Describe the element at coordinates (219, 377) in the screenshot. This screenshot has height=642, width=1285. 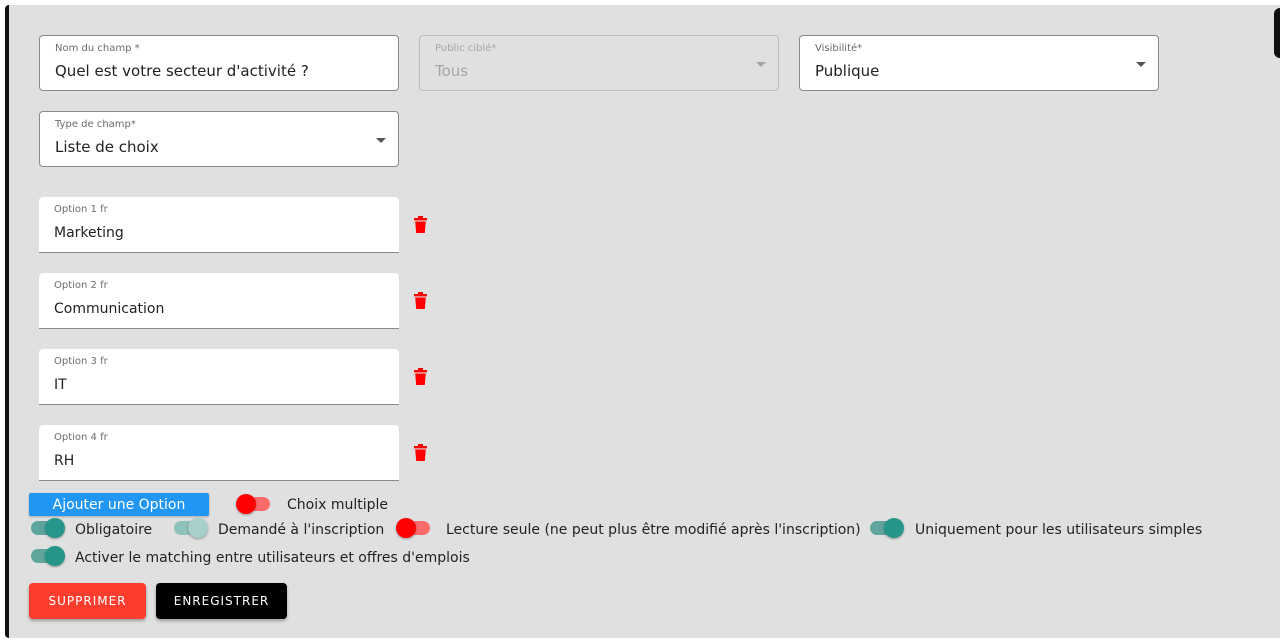
I see `option-input-3: Option 3 fr IT` at that location.